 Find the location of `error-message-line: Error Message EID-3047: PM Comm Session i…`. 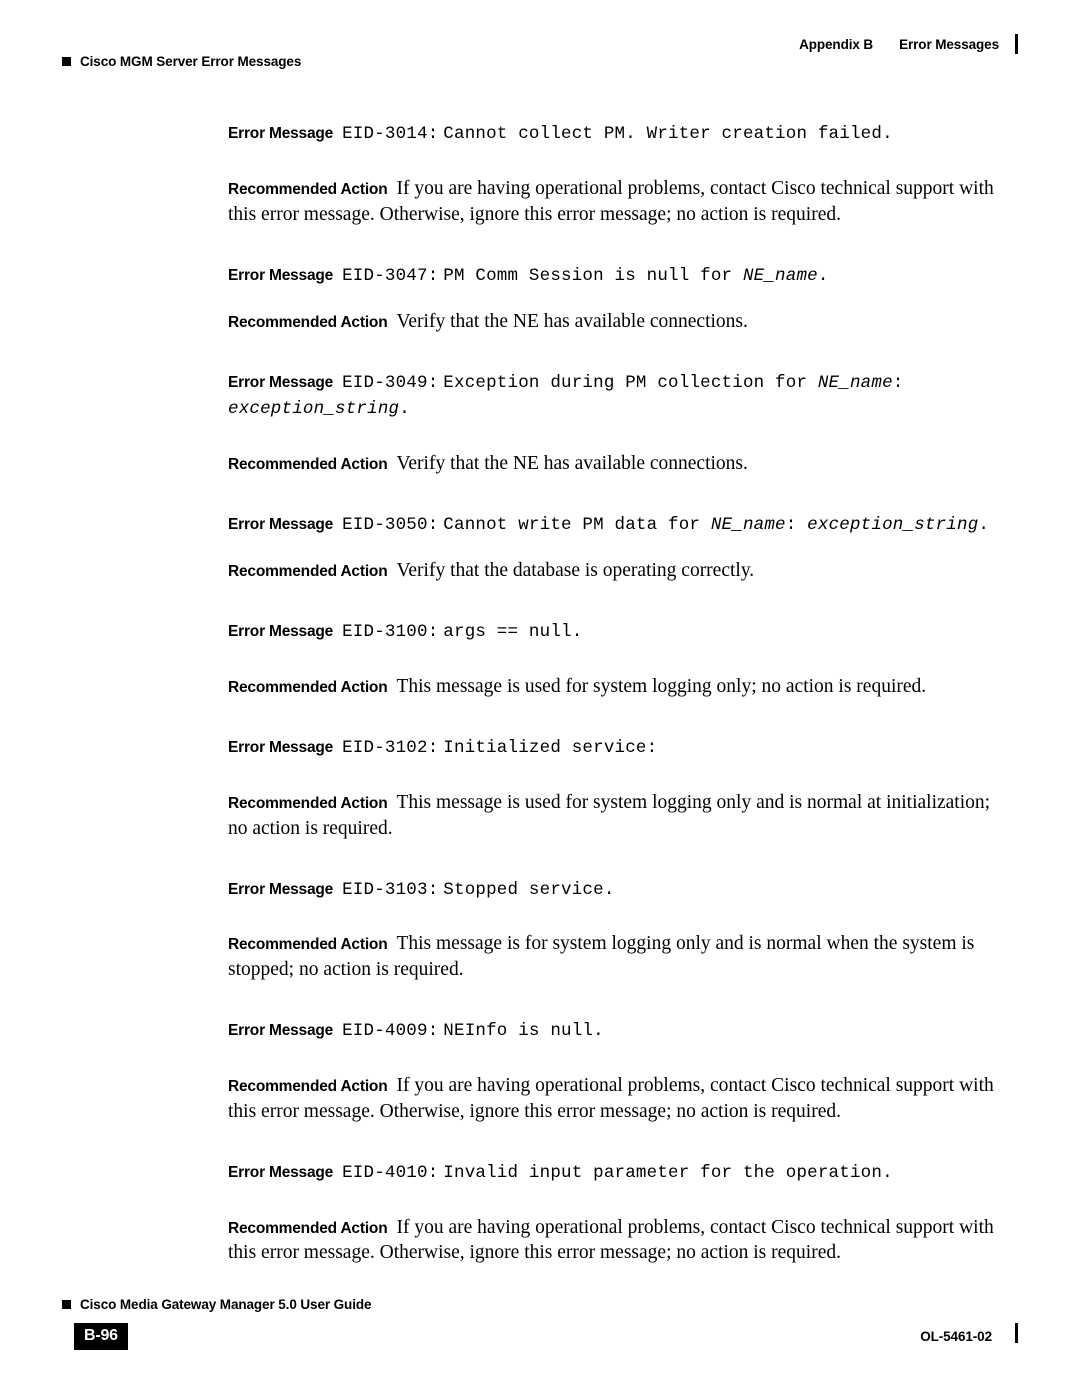

error-message-line: Error Message EID-3047: PM Comm Session i… is located at coordinates (613, 275).